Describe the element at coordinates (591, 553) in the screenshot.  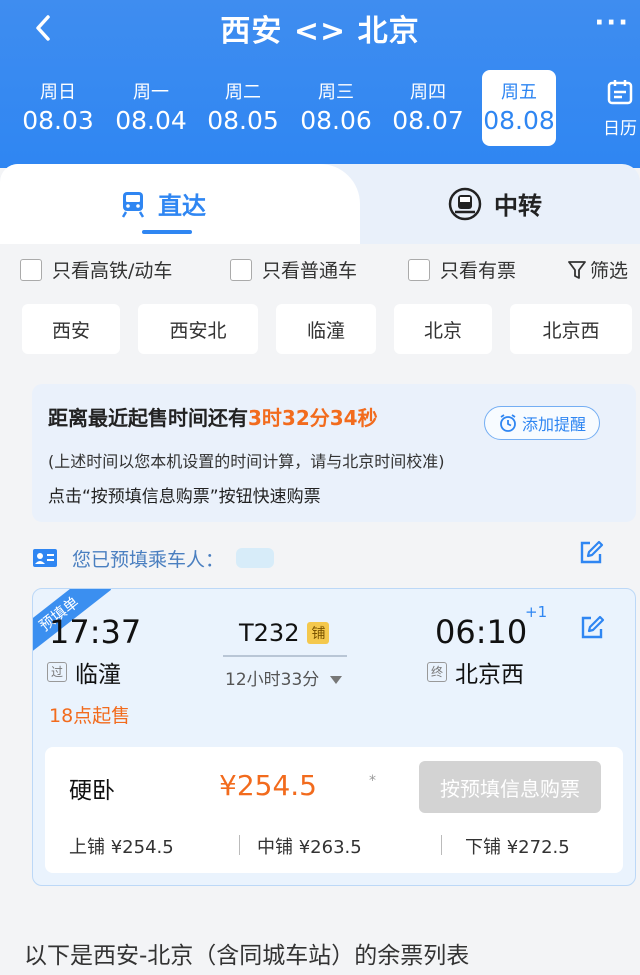
I see `edit-passenger-icon` at that location.